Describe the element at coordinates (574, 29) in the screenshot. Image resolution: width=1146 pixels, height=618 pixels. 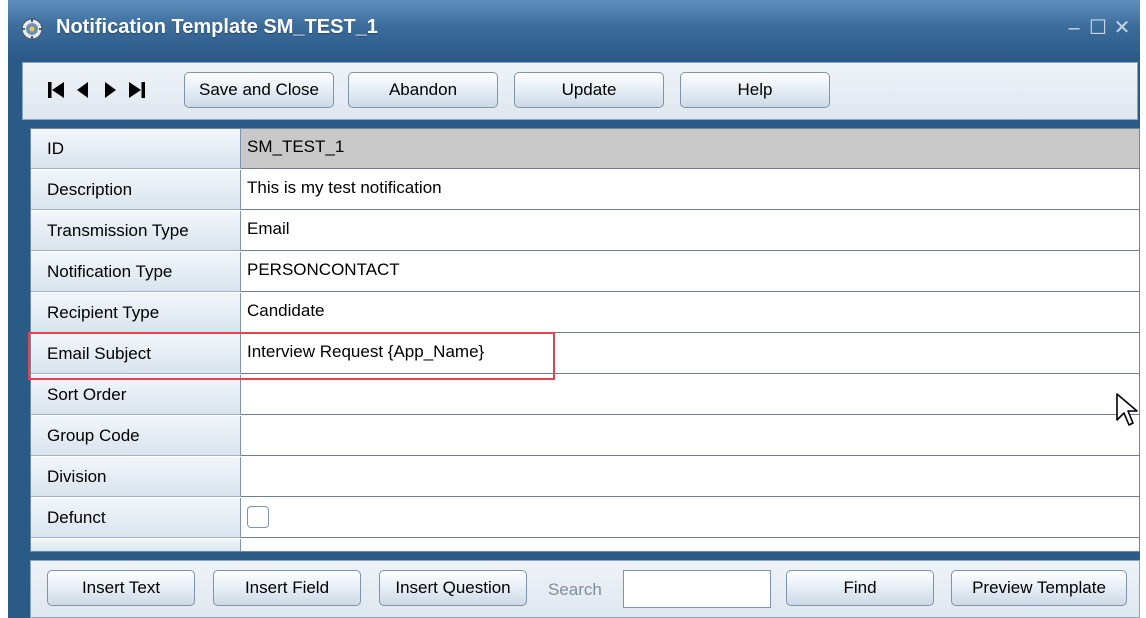
I see `title-bar: Notification Template SM_TEST_1 – ☐ ✕` at that location.